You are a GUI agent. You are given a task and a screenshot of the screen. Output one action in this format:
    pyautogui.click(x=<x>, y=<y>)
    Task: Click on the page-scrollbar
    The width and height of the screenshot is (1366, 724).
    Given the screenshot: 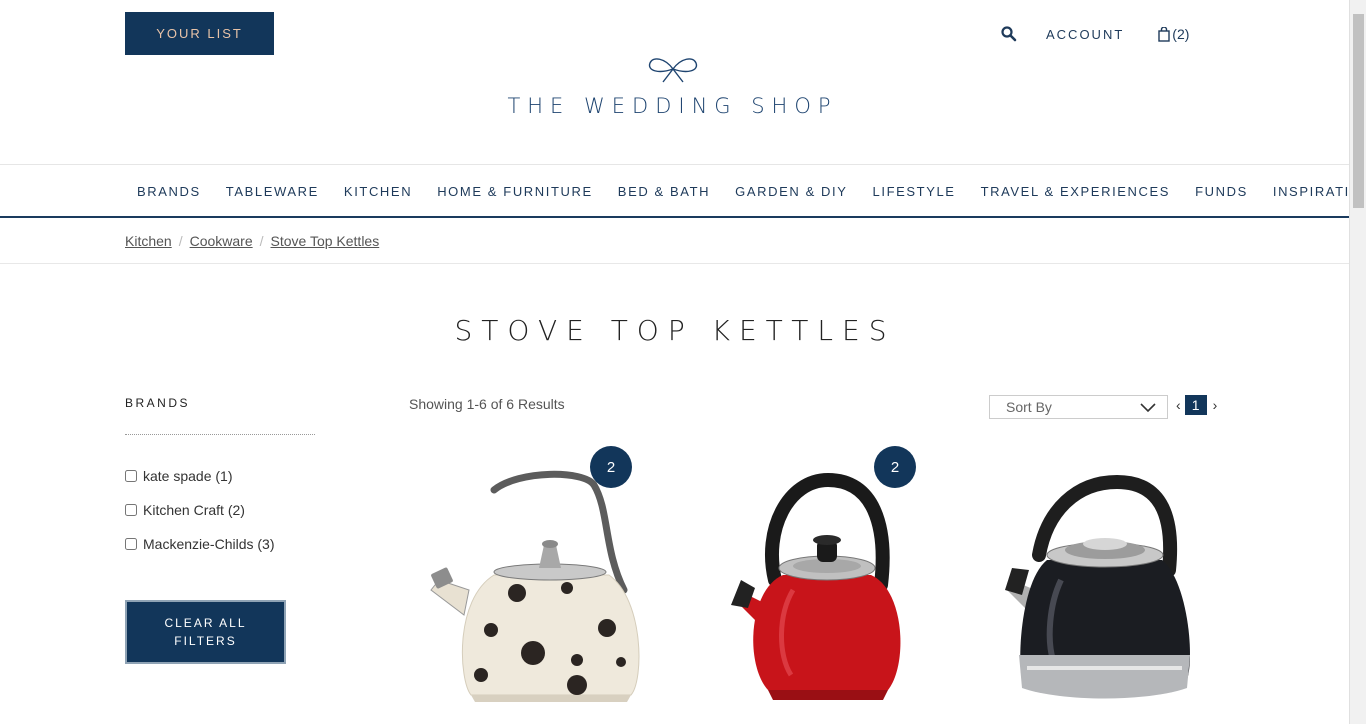 What is the action you would take?
    pyautogui.click(x=1357, y=362)
    